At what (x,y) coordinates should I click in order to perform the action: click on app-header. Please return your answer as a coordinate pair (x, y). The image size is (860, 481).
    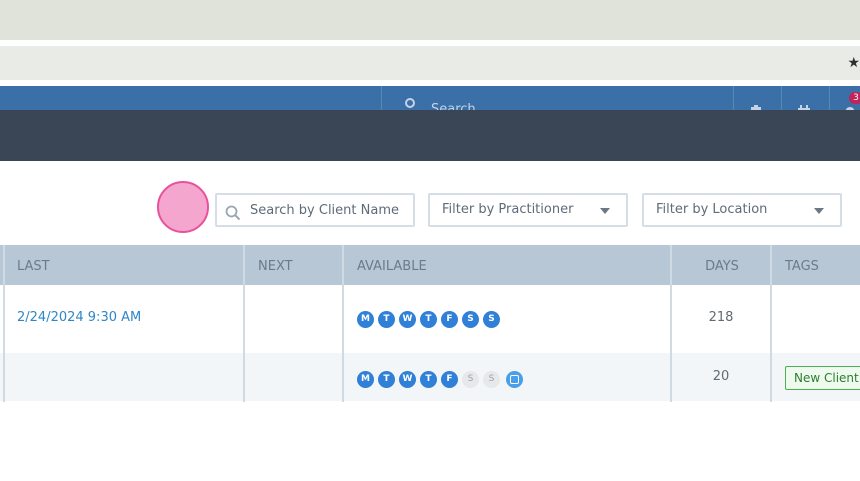
    Looking at the image, I should click on (430, 98).